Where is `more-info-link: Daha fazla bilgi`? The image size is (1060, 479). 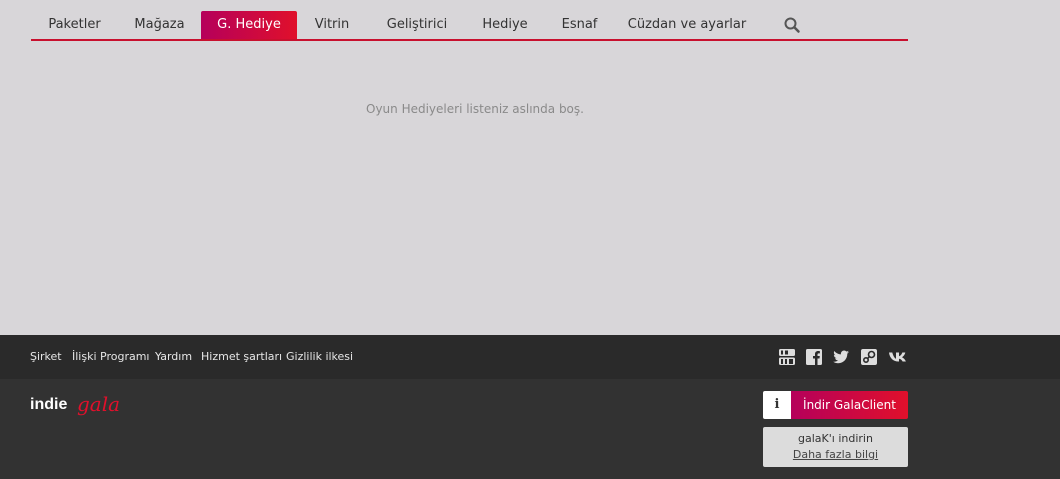 more-info-link: Daha fazla bilgi is located at coordinates (835, 454).